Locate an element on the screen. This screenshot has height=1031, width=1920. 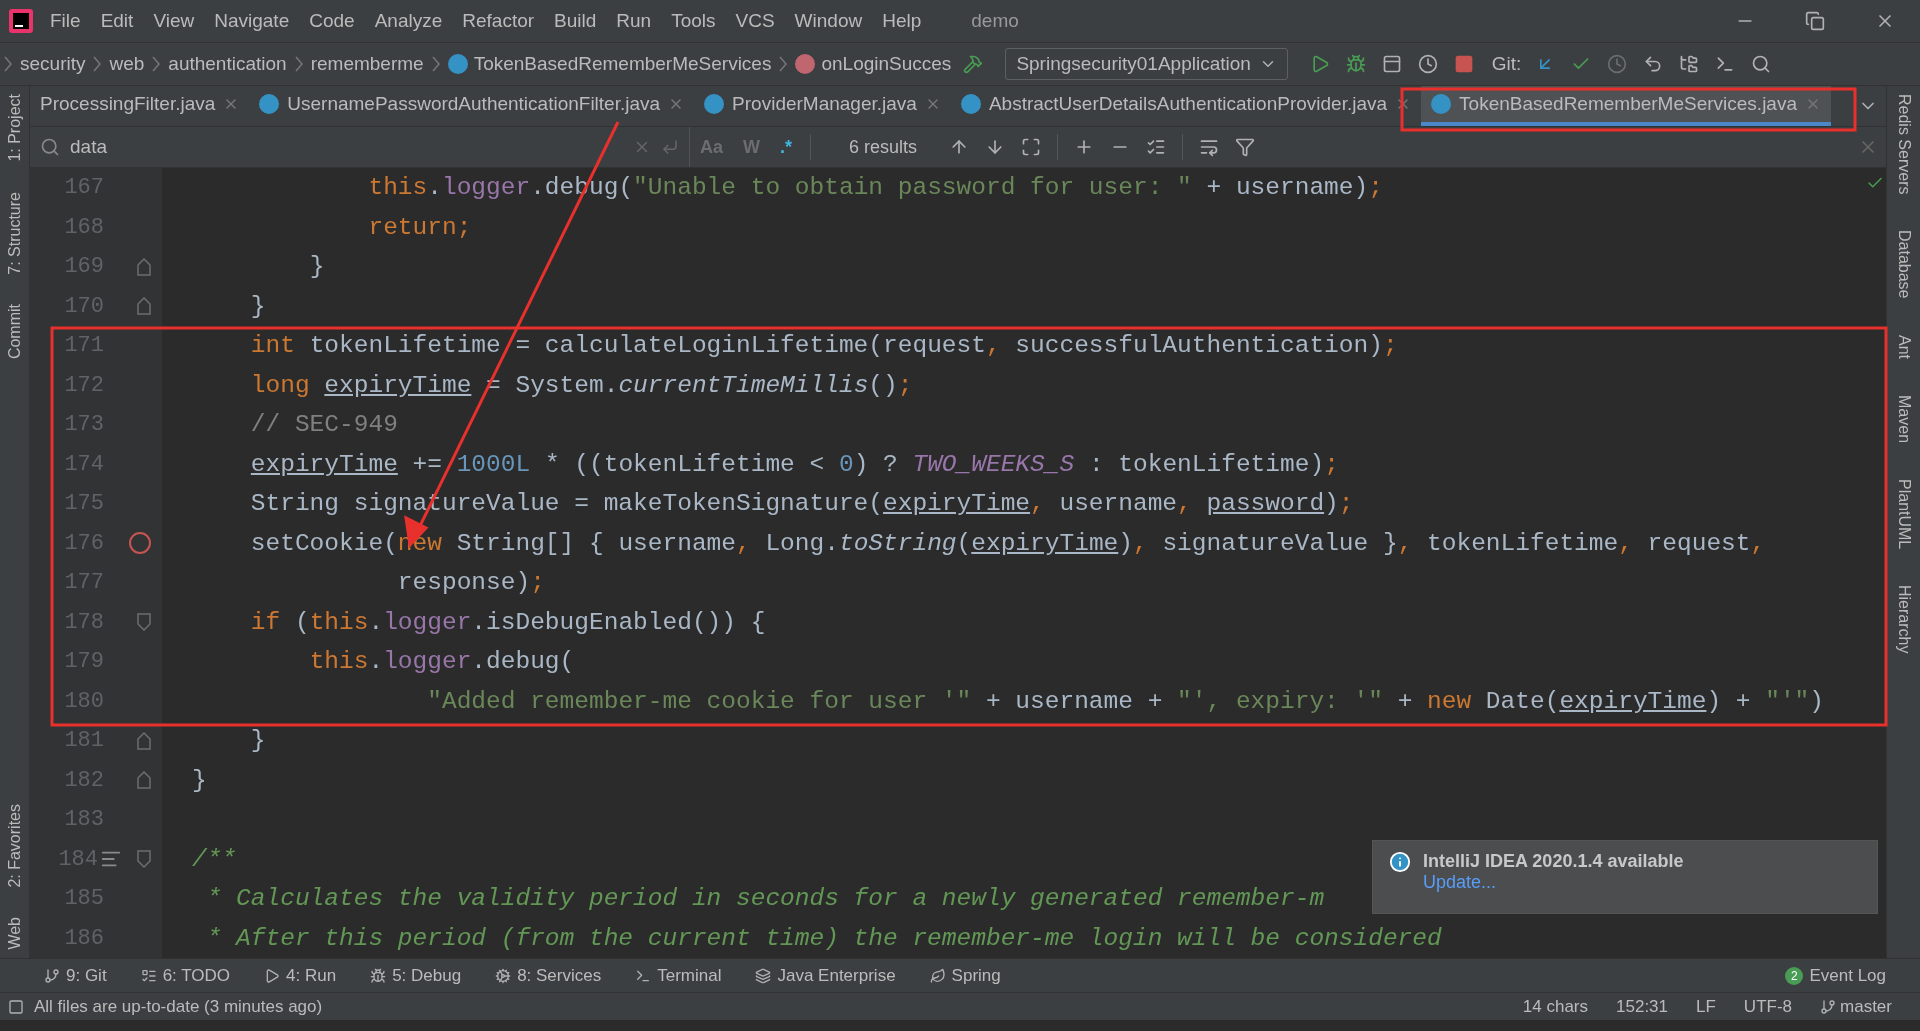
menu-item: Window is located at coordinates (828, 21).